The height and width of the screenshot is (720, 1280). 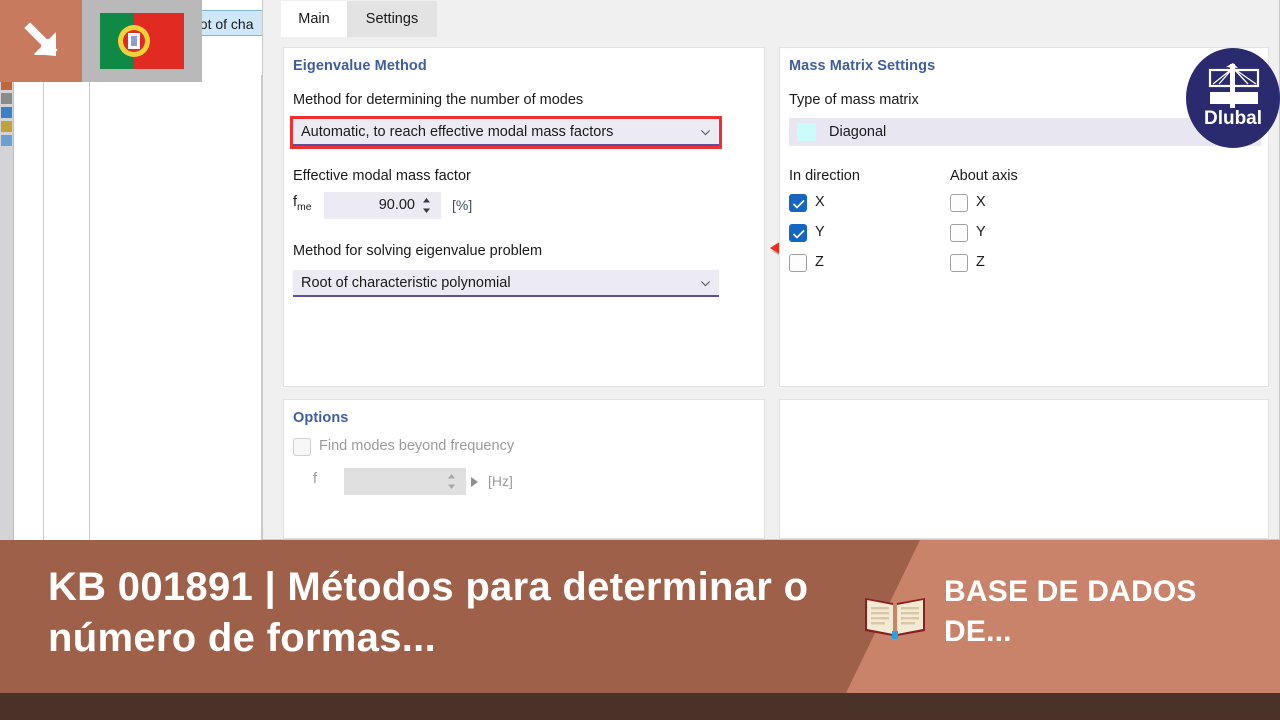 I want to click on label-effective-mass-symbol: fme, so click(x=302, y=203).